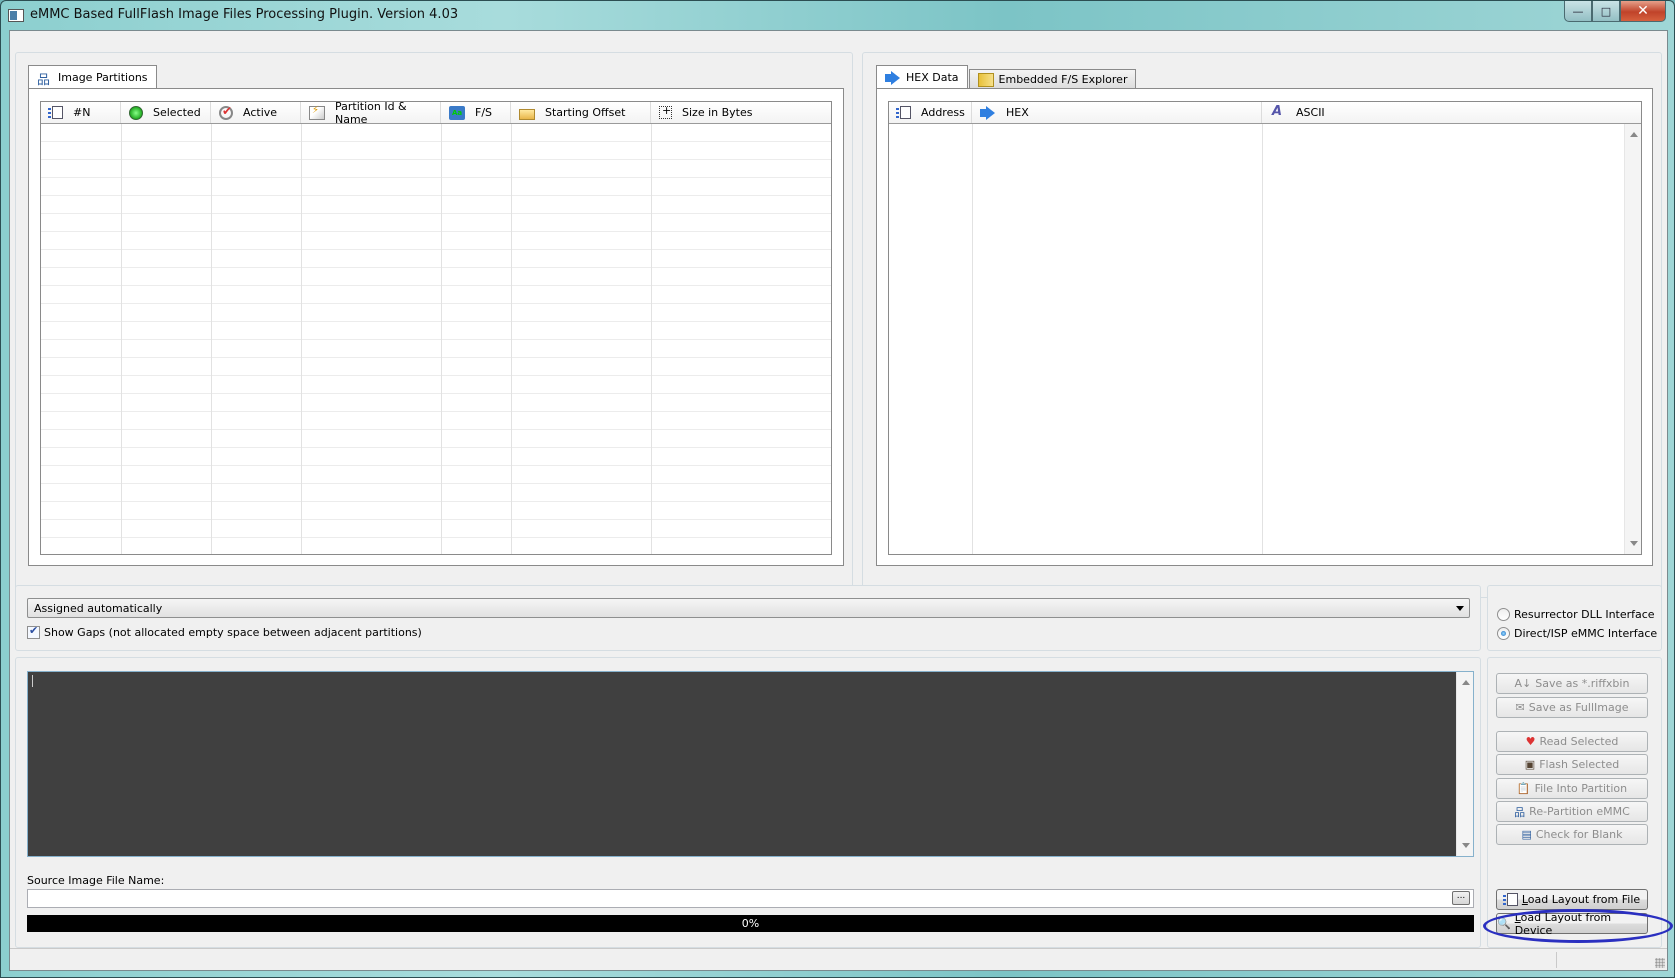 The height and width of the screenshot is (978, 1675). Describe the element at coordinates (317, 112) in the screenshot. I see `note-icon` at that location.